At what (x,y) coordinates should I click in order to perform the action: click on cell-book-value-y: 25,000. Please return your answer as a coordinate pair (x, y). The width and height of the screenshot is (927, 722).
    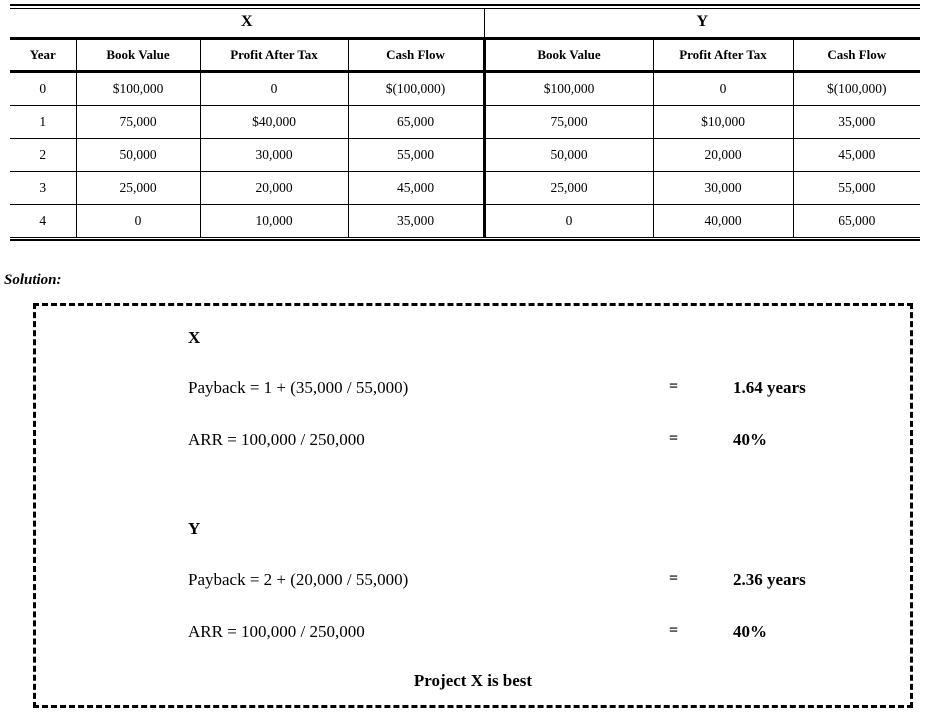
    Looking at the image, I should click on (567, 188).